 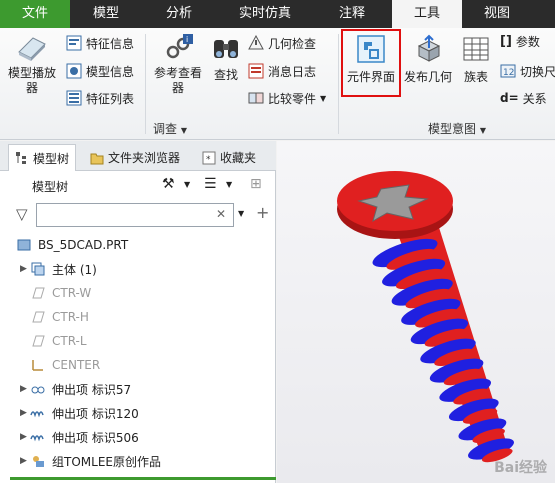 I want to click on reference-viewer-label: 参考查看器, so click(x=177, y=80).